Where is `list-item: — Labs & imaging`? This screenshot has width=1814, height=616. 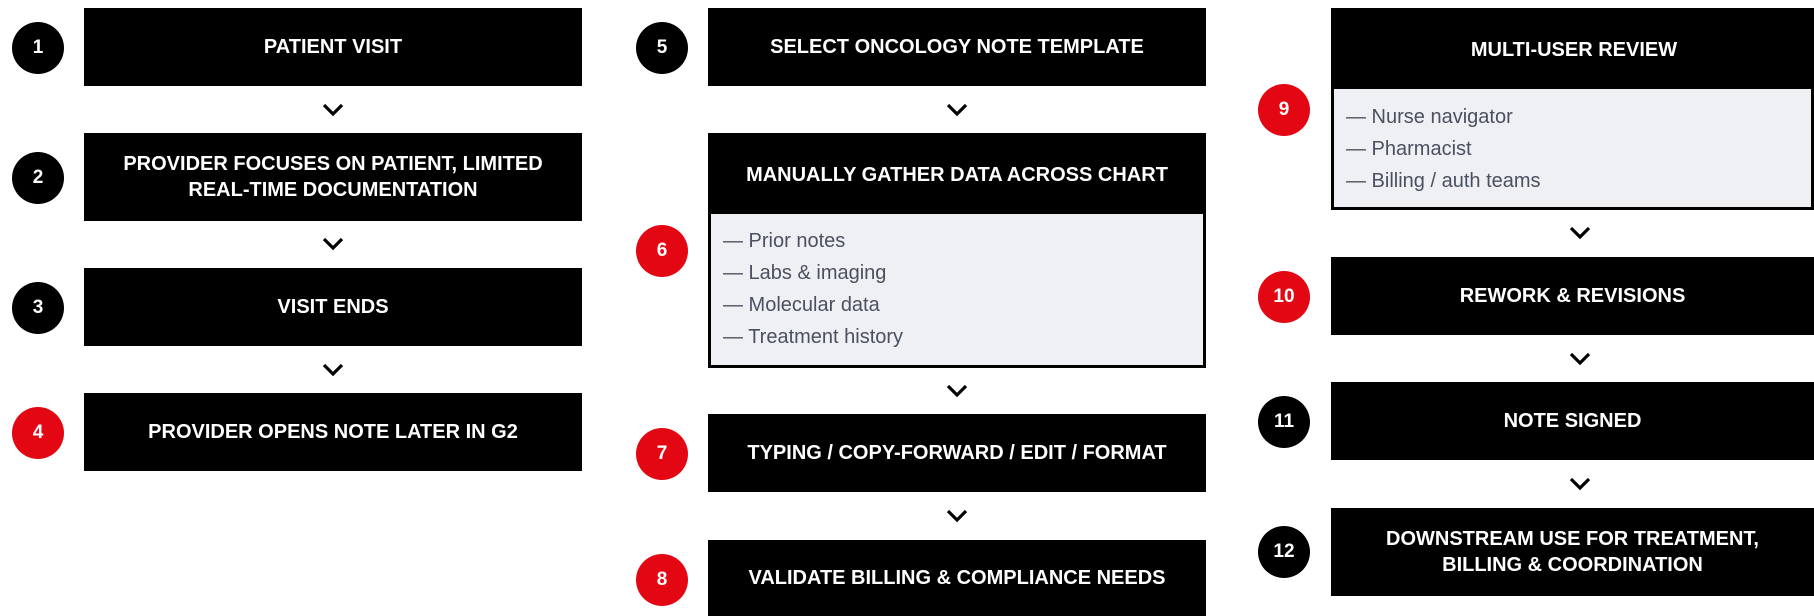 list-item: — Labs & imaging is located at coordinates (805, 273).